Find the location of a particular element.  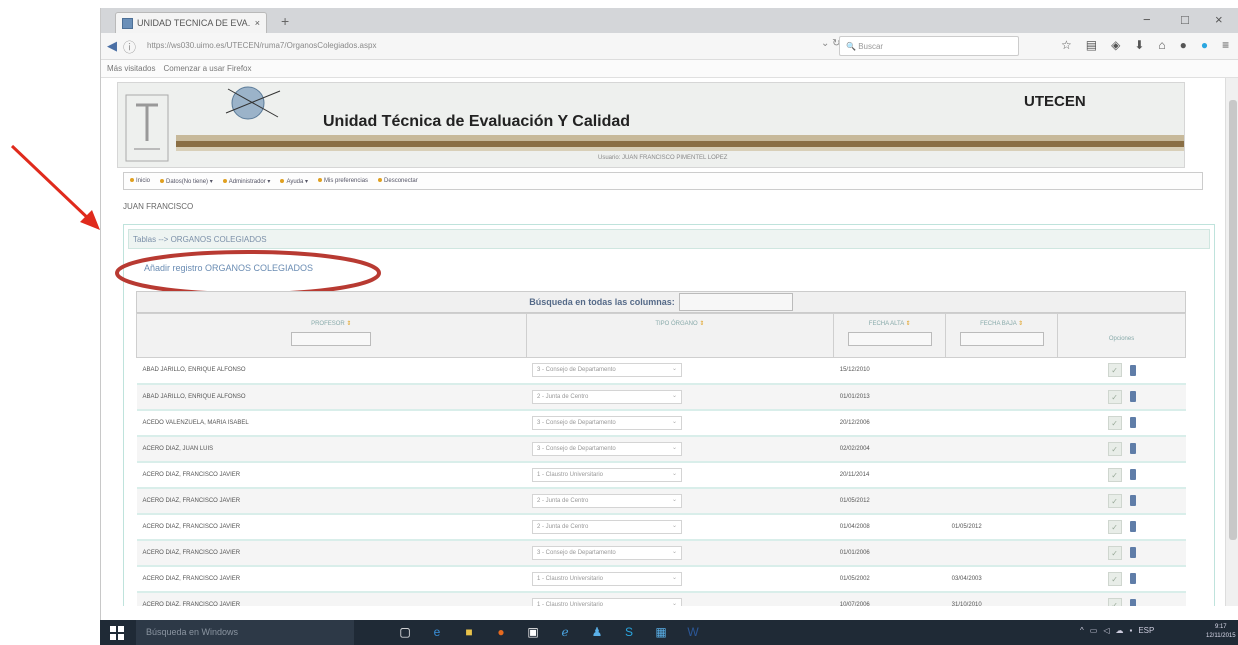

menu-item-administrador: Administrador ▾ is located at coordinates (246, 181).